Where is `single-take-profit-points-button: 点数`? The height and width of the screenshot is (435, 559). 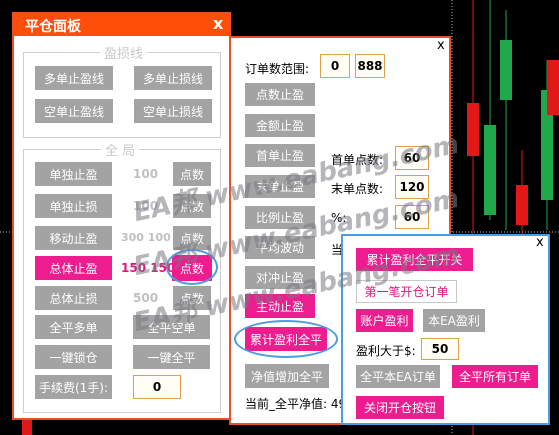 single-take-profit-points-button: 点数 is located at coordinates (192, 174).